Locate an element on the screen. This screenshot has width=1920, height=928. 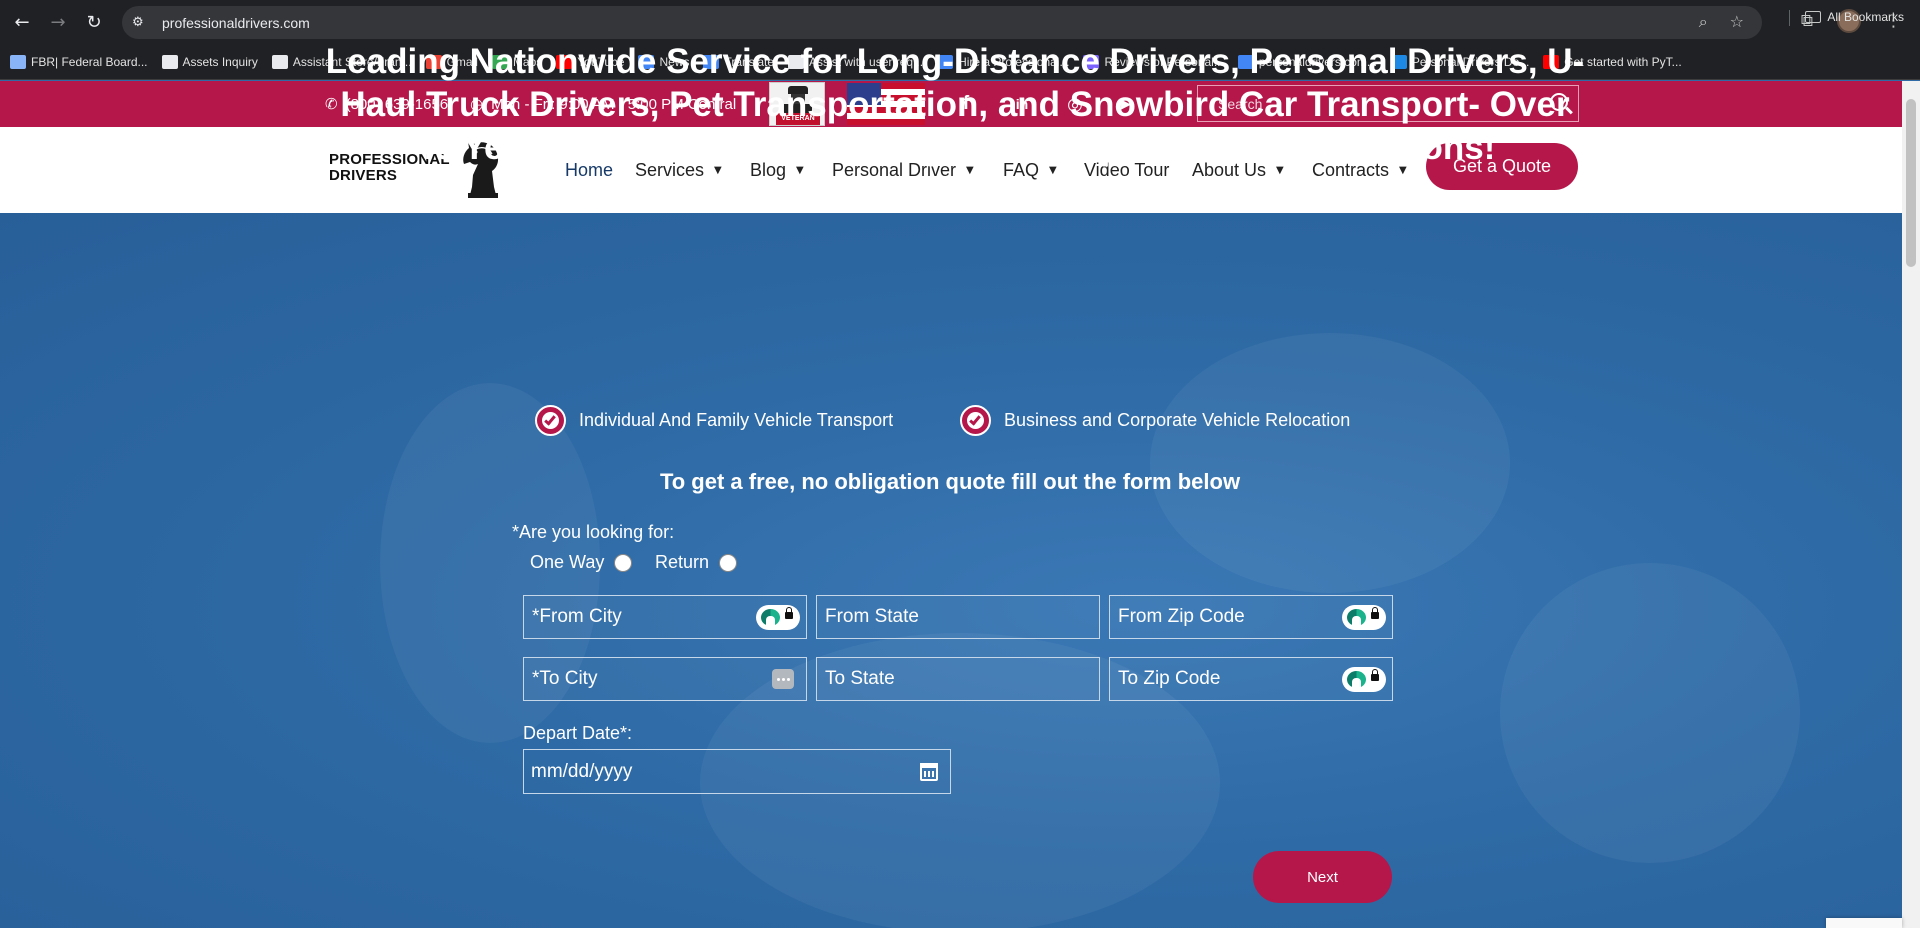
site-info-icon: ⚙ is located at coordinates (143, 22).